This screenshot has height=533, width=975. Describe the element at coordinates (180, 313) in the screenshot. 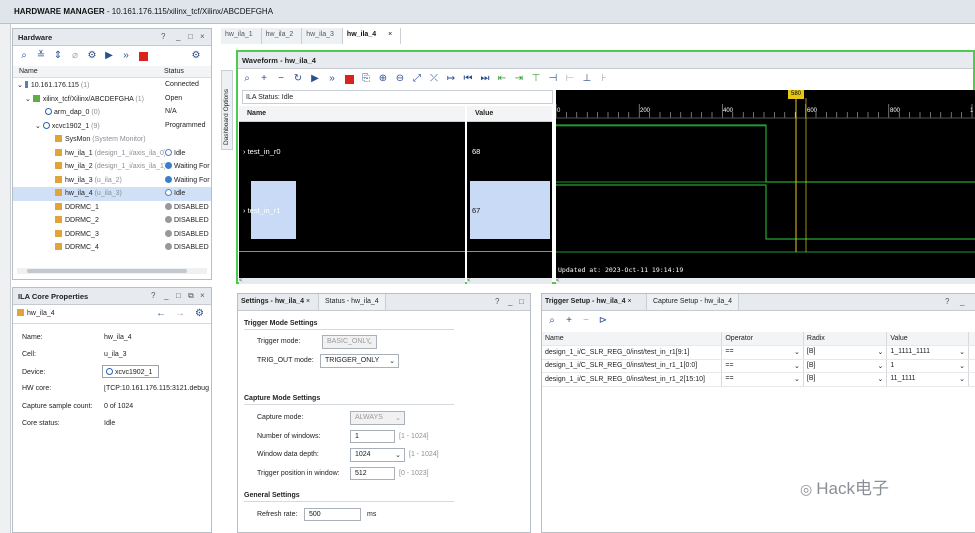

I see `forward-arrow-icon: →` at that location.